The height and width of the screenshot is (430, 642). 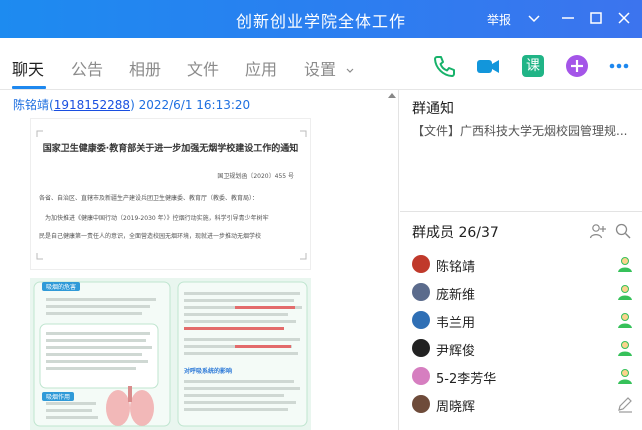 What do you see at coordinates (577, 66) in the screenshot?
I see `add-app-icon` at bounding box center [577, 66].